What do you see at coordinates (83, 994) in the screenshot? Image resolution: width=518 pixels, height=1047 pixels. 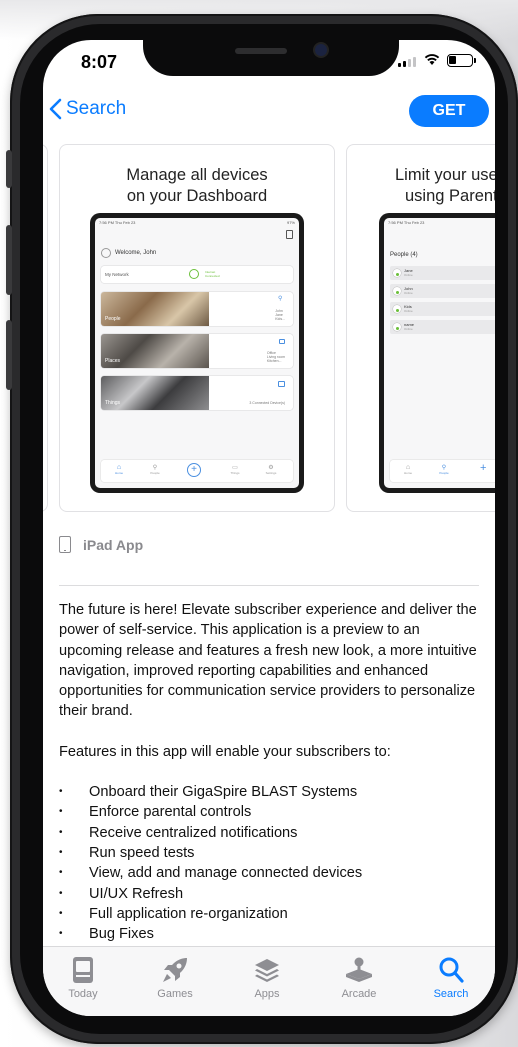 I see `tab-today-label: Today` at bounding box center [83, 994].